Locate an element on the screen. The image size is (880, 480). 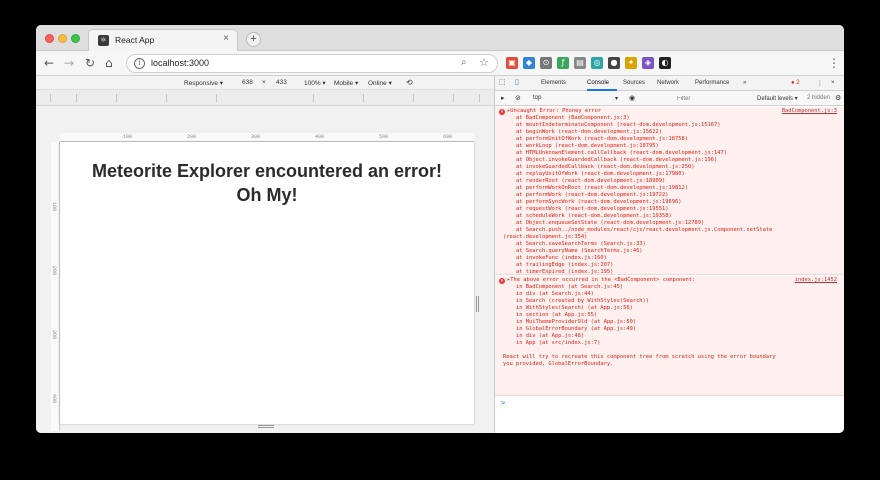
tab-sources: Sources is located at coordinates (634, 83).